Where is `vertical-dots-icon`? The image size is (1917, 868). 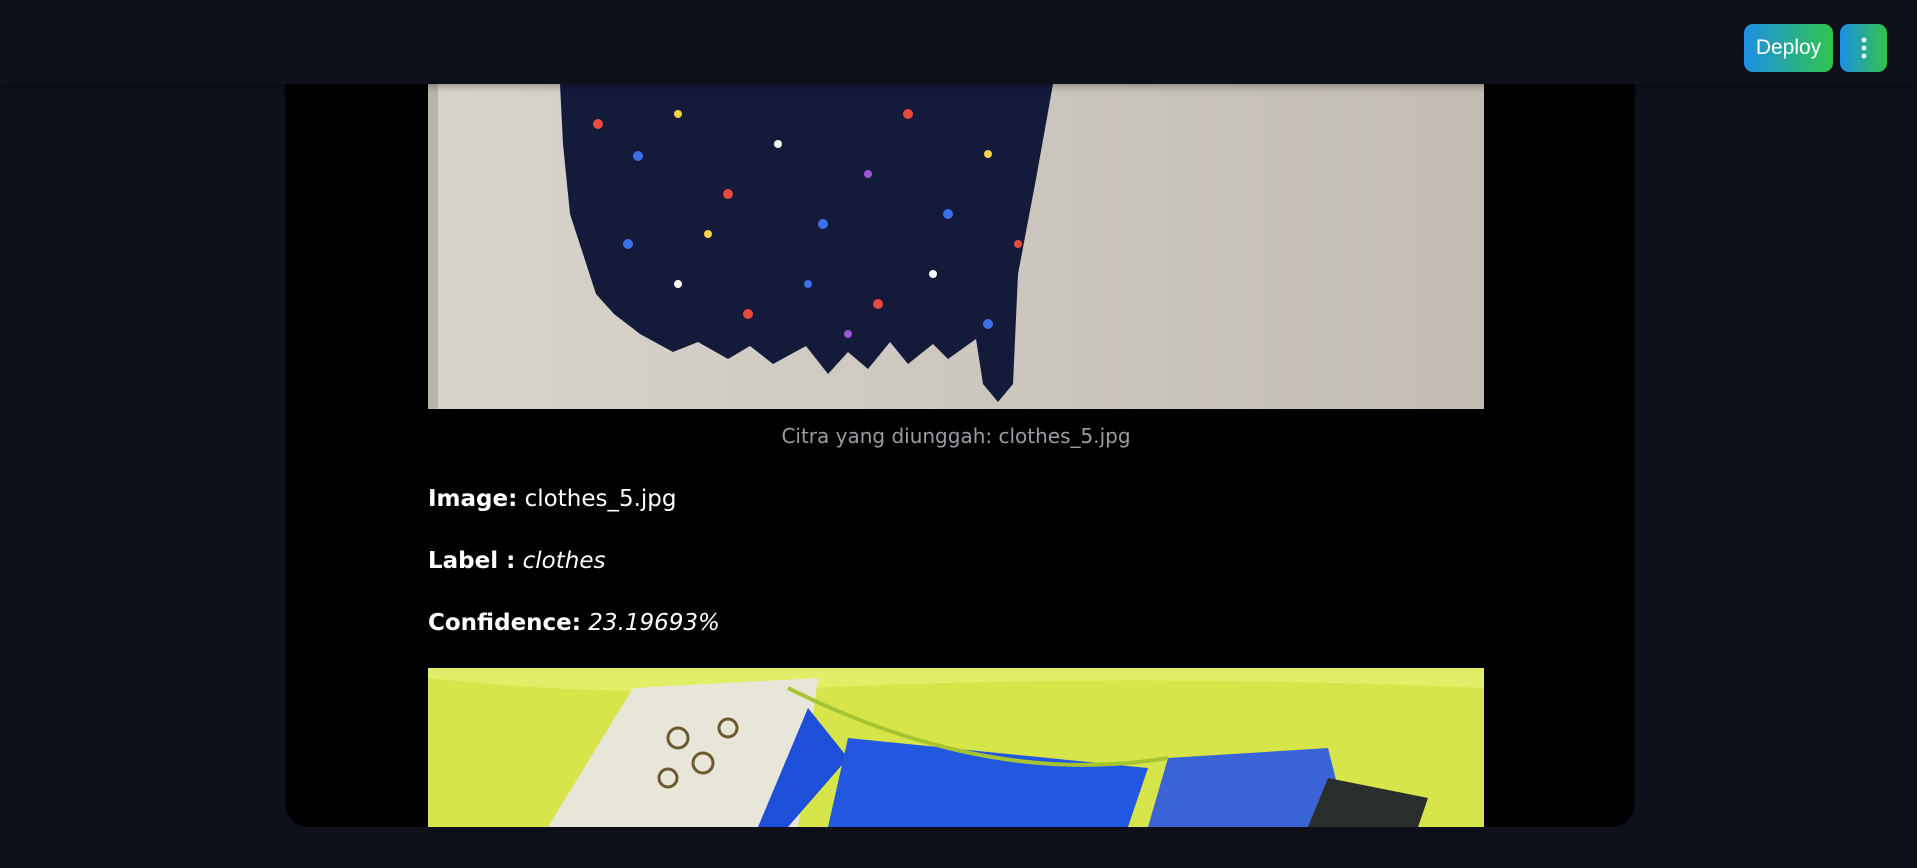 vertical-dots-icon is located at coordinates (1863, 48).